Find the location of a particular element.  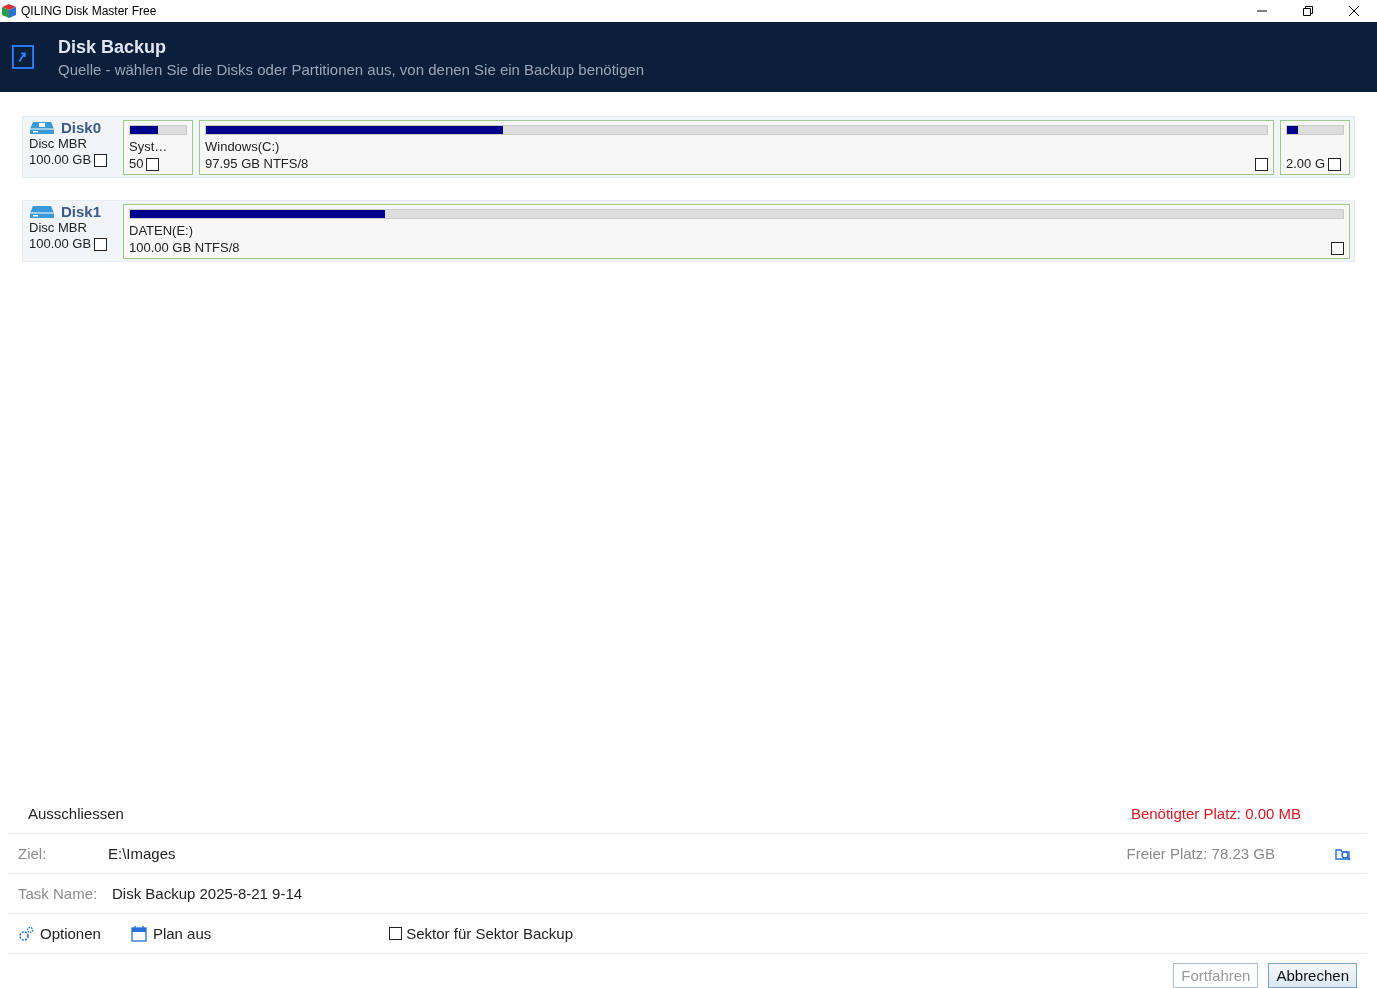

page-subtitle: Quelle - wählen Sie die Disks oder Partitionen aus, von denen Sie ein Backup benötigen is located at coordinates (351, 69).